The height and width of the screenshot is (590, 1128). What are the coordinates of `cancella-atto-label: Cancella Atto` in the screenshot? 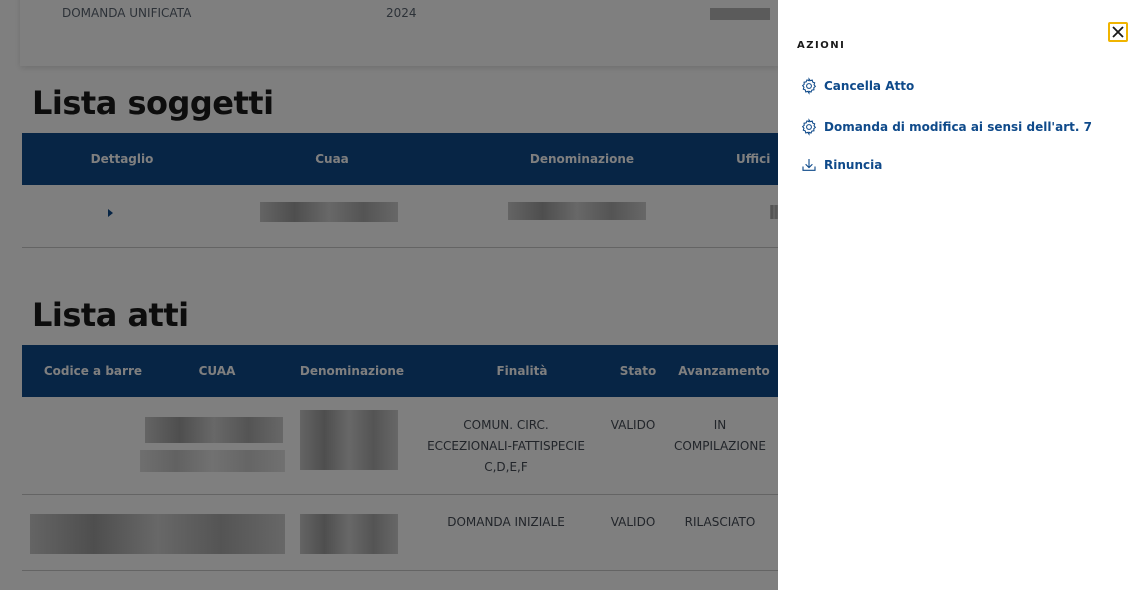 It's located at (869, 86).